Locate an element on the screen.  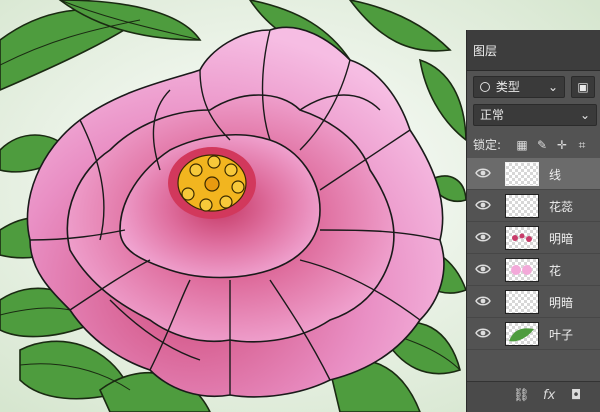
layers-list: 线 花蕊 明暗 花 明暗 叶子 is located at coordinates (533, 261).